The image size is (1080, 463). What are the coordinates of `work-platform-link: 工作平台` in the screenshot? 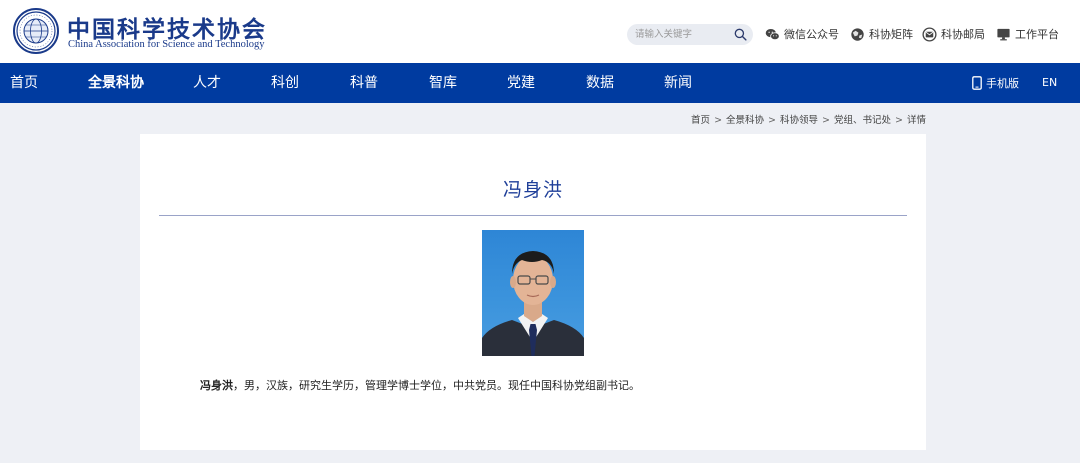 It's located at (1027, 34).